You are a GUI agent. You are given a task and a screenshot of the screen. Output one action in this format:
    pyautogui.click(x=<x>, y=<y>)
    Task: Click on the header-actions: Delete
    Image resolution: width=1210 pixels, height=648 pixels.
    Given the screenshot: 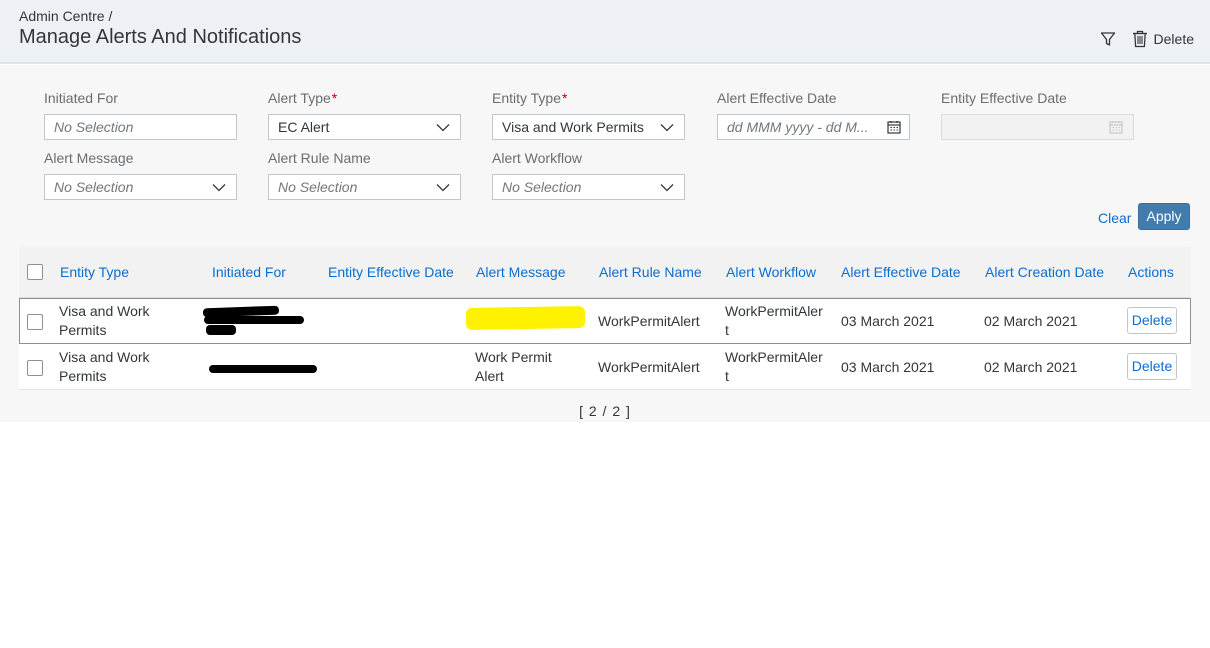 What is the action you would take?
    pyautogui.click(x=1147, y=39)
    